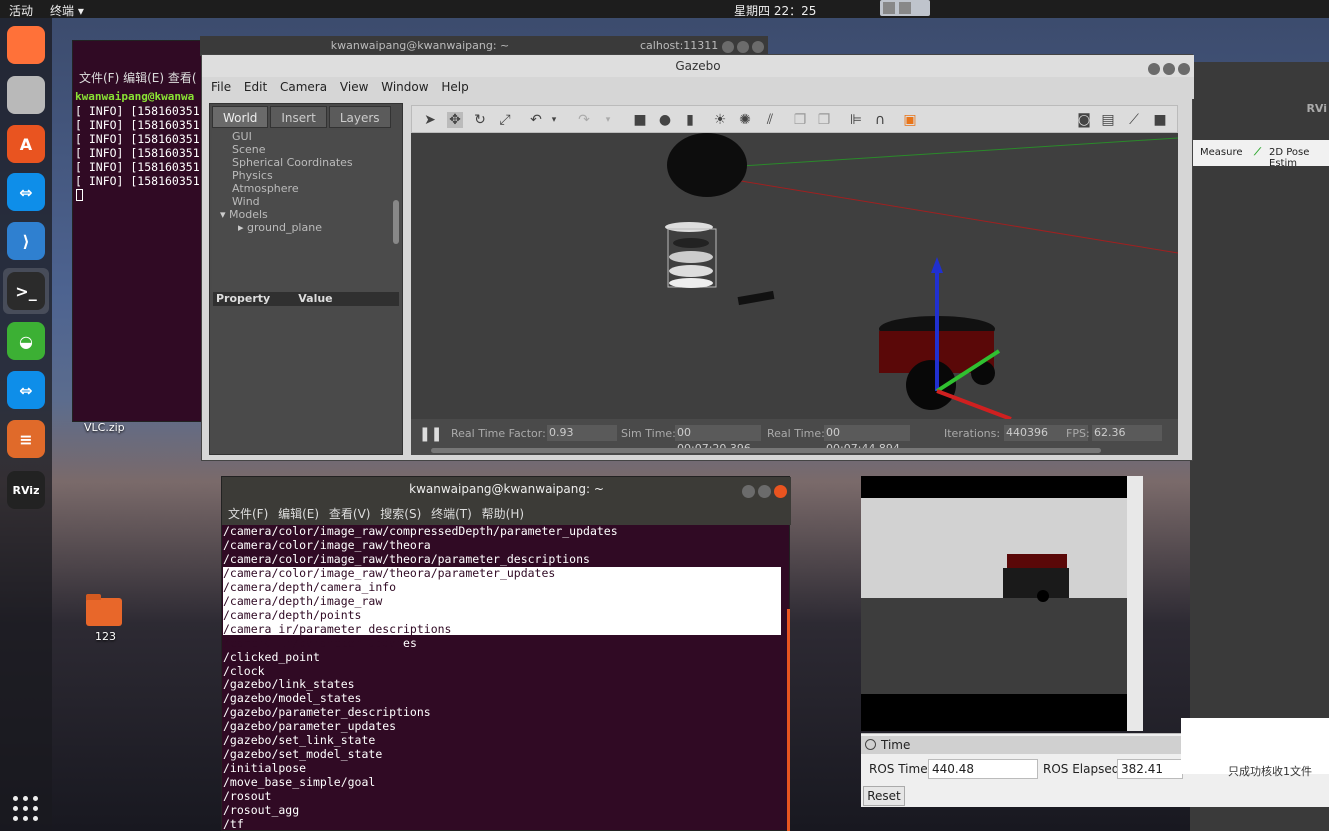 This screenshot has height=831, width=1329. I want to click on tree-item-scene: Scene, so click(306, 149).